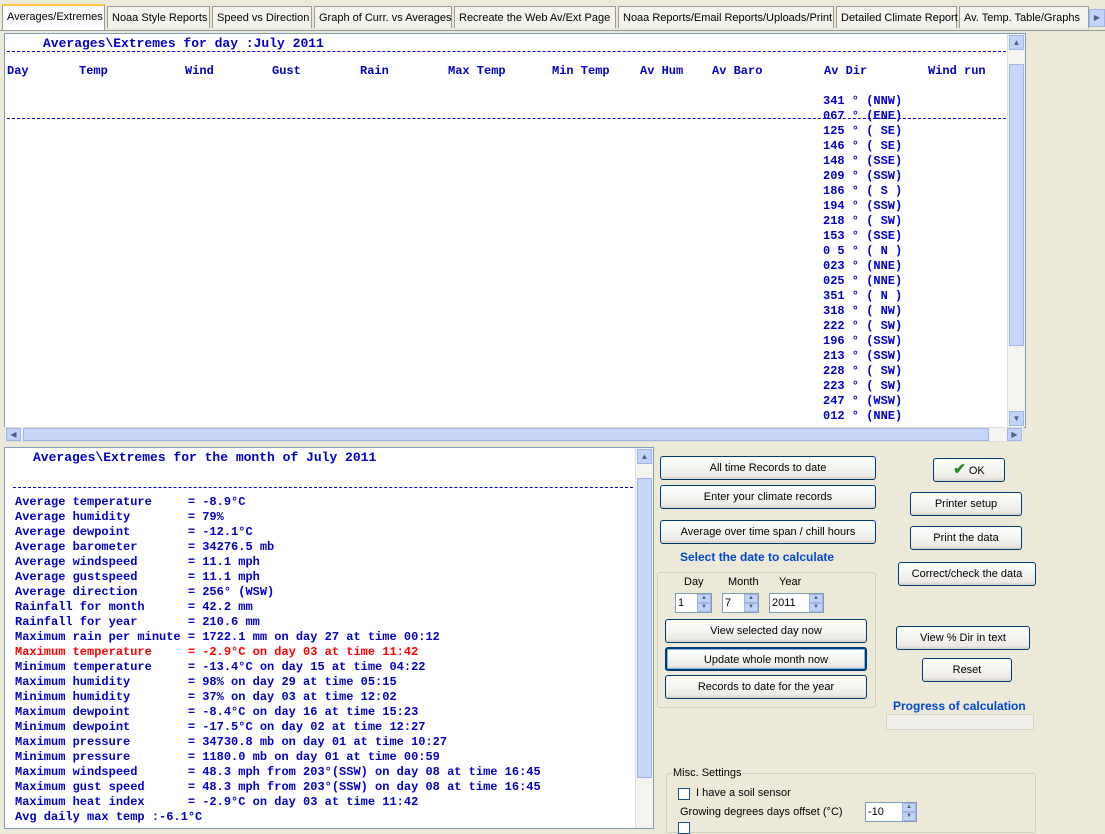  I want to click on daily-table-hscroll: ◀ ▶, so click(514, 434).